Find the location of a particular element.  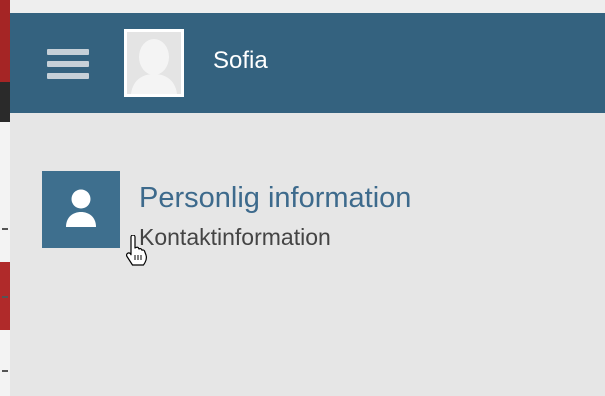

background-window-red-segment is located at coordinates (5, 41).